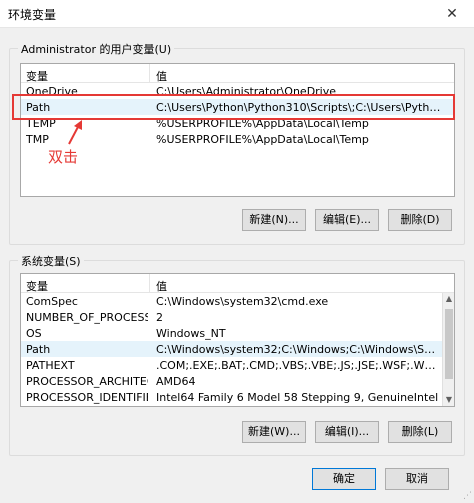 The height and width of the screenshot is (503, 474). What do you see at coordinates (420, 432) in the screenshot?
I see `system-delete-button: 删除(L)` at bounding box center [420, 432].